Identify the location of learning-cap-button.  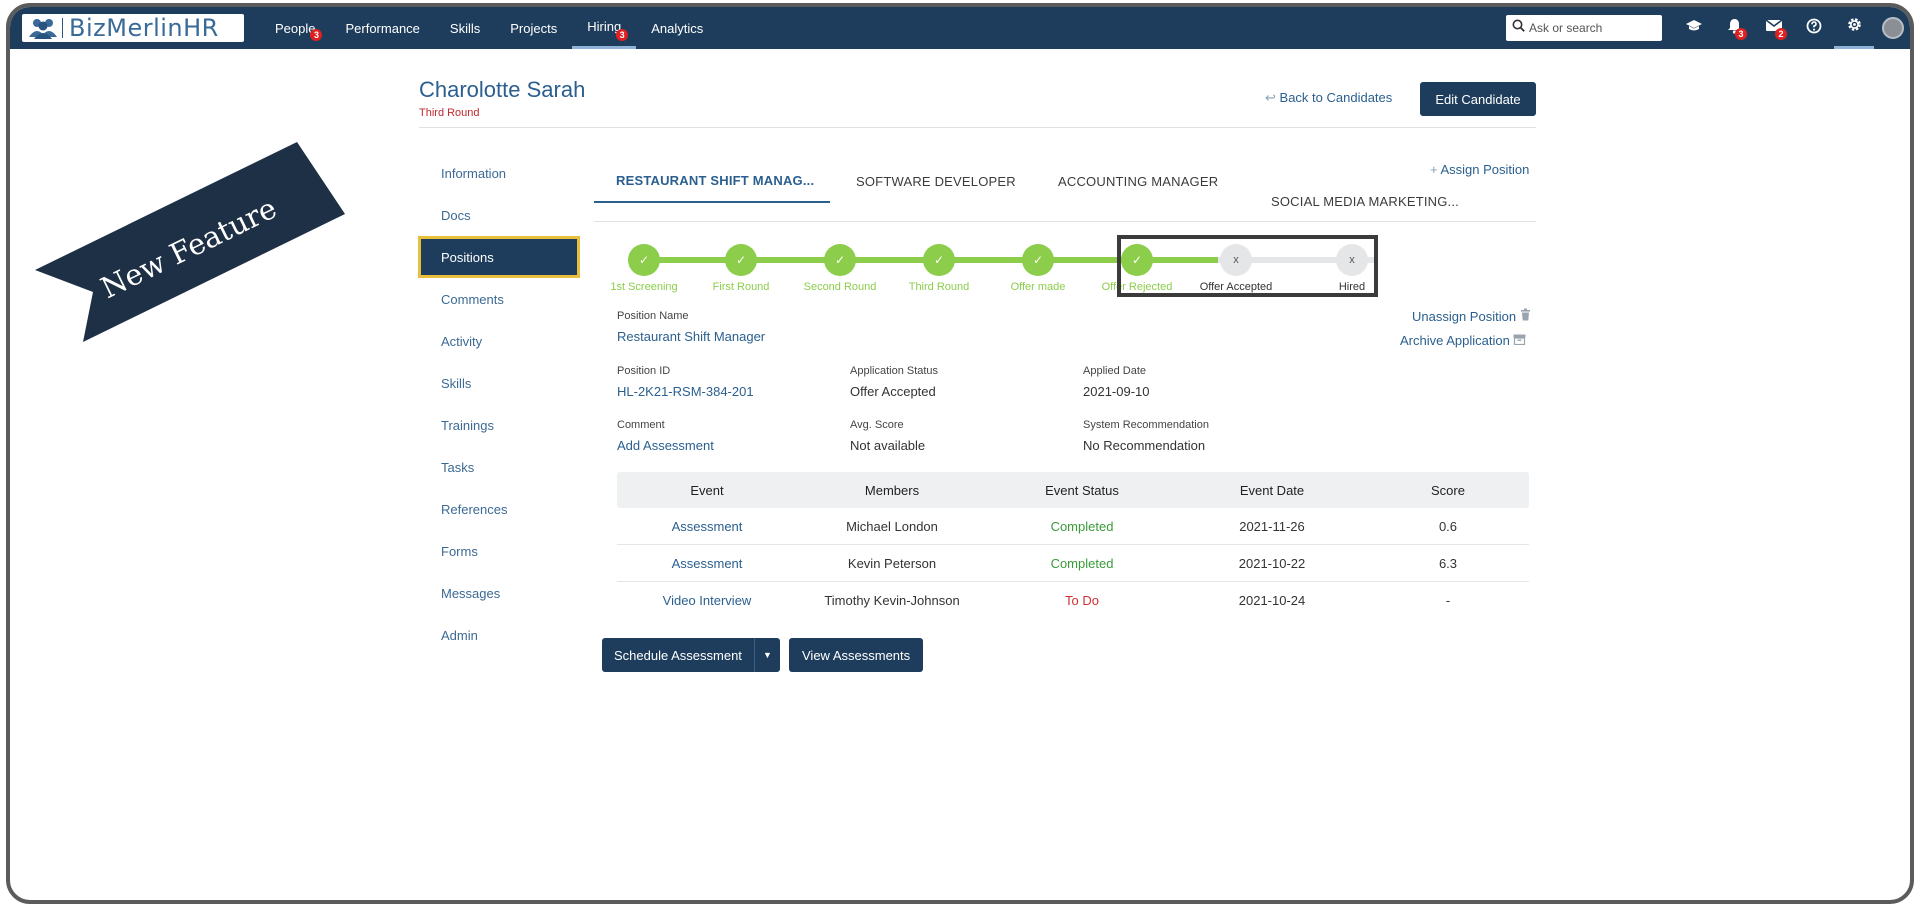
(1694, 28).